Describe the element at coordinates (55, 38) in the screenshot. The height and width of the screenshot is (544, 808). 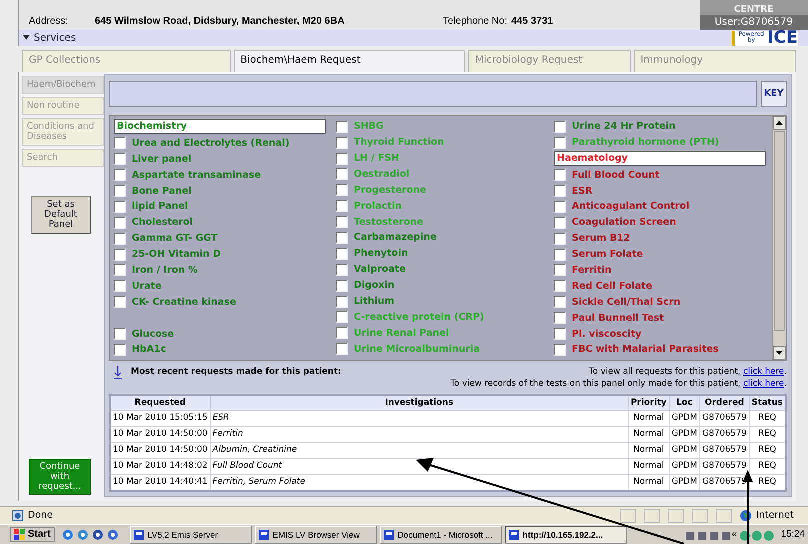
I see `services-label: Services` at that location.